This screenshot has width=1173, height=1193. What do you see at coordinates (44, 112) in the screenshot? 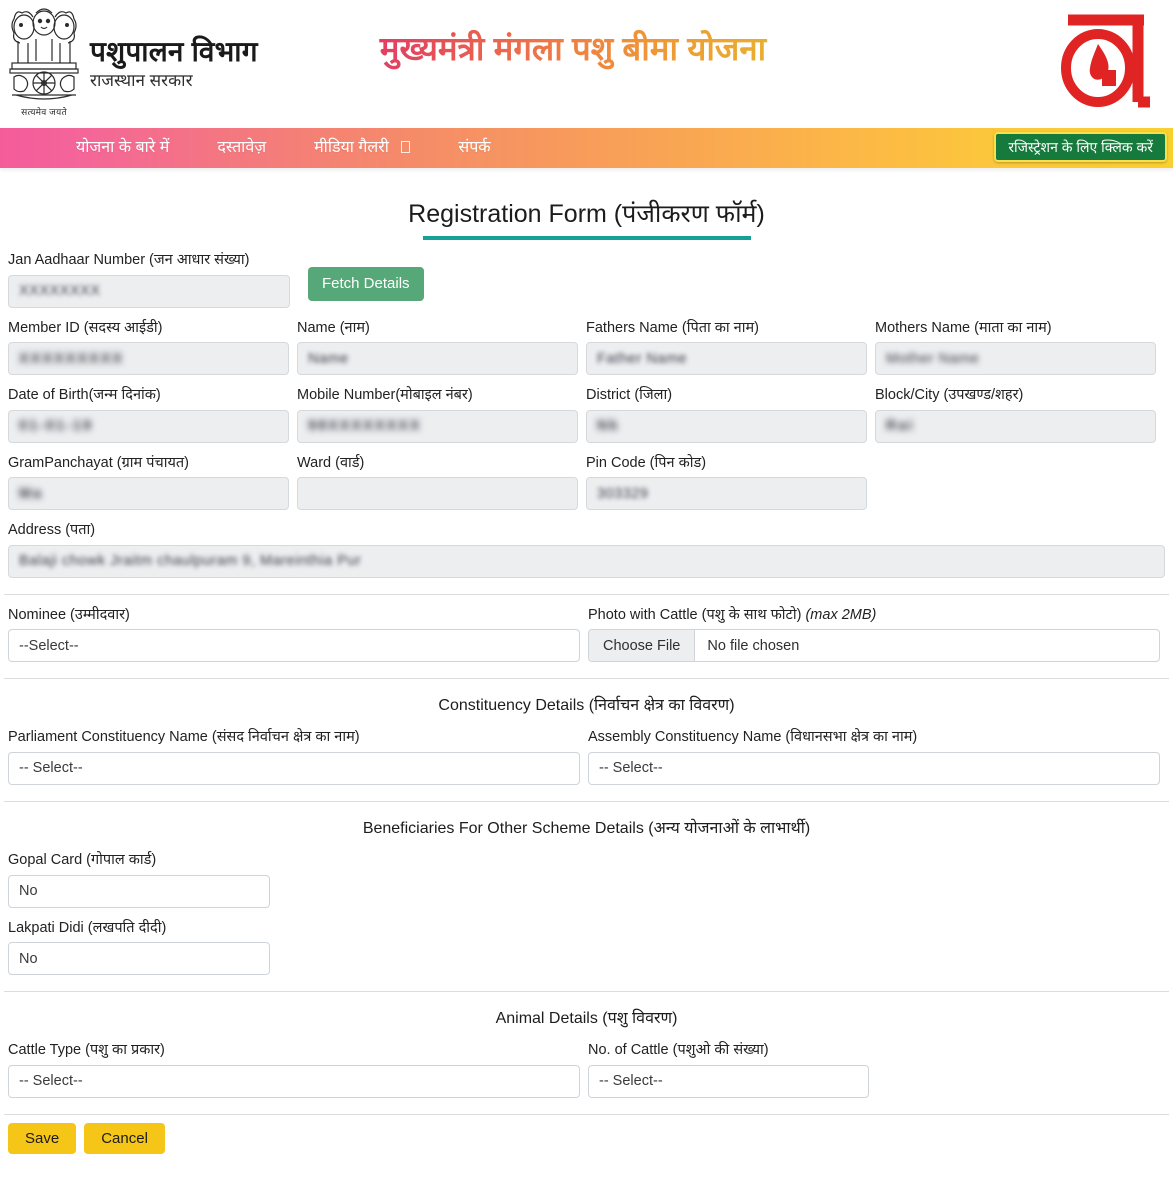
I see `emblem-motto: सत्यमेव जयते` at bounding box center [44, 112].